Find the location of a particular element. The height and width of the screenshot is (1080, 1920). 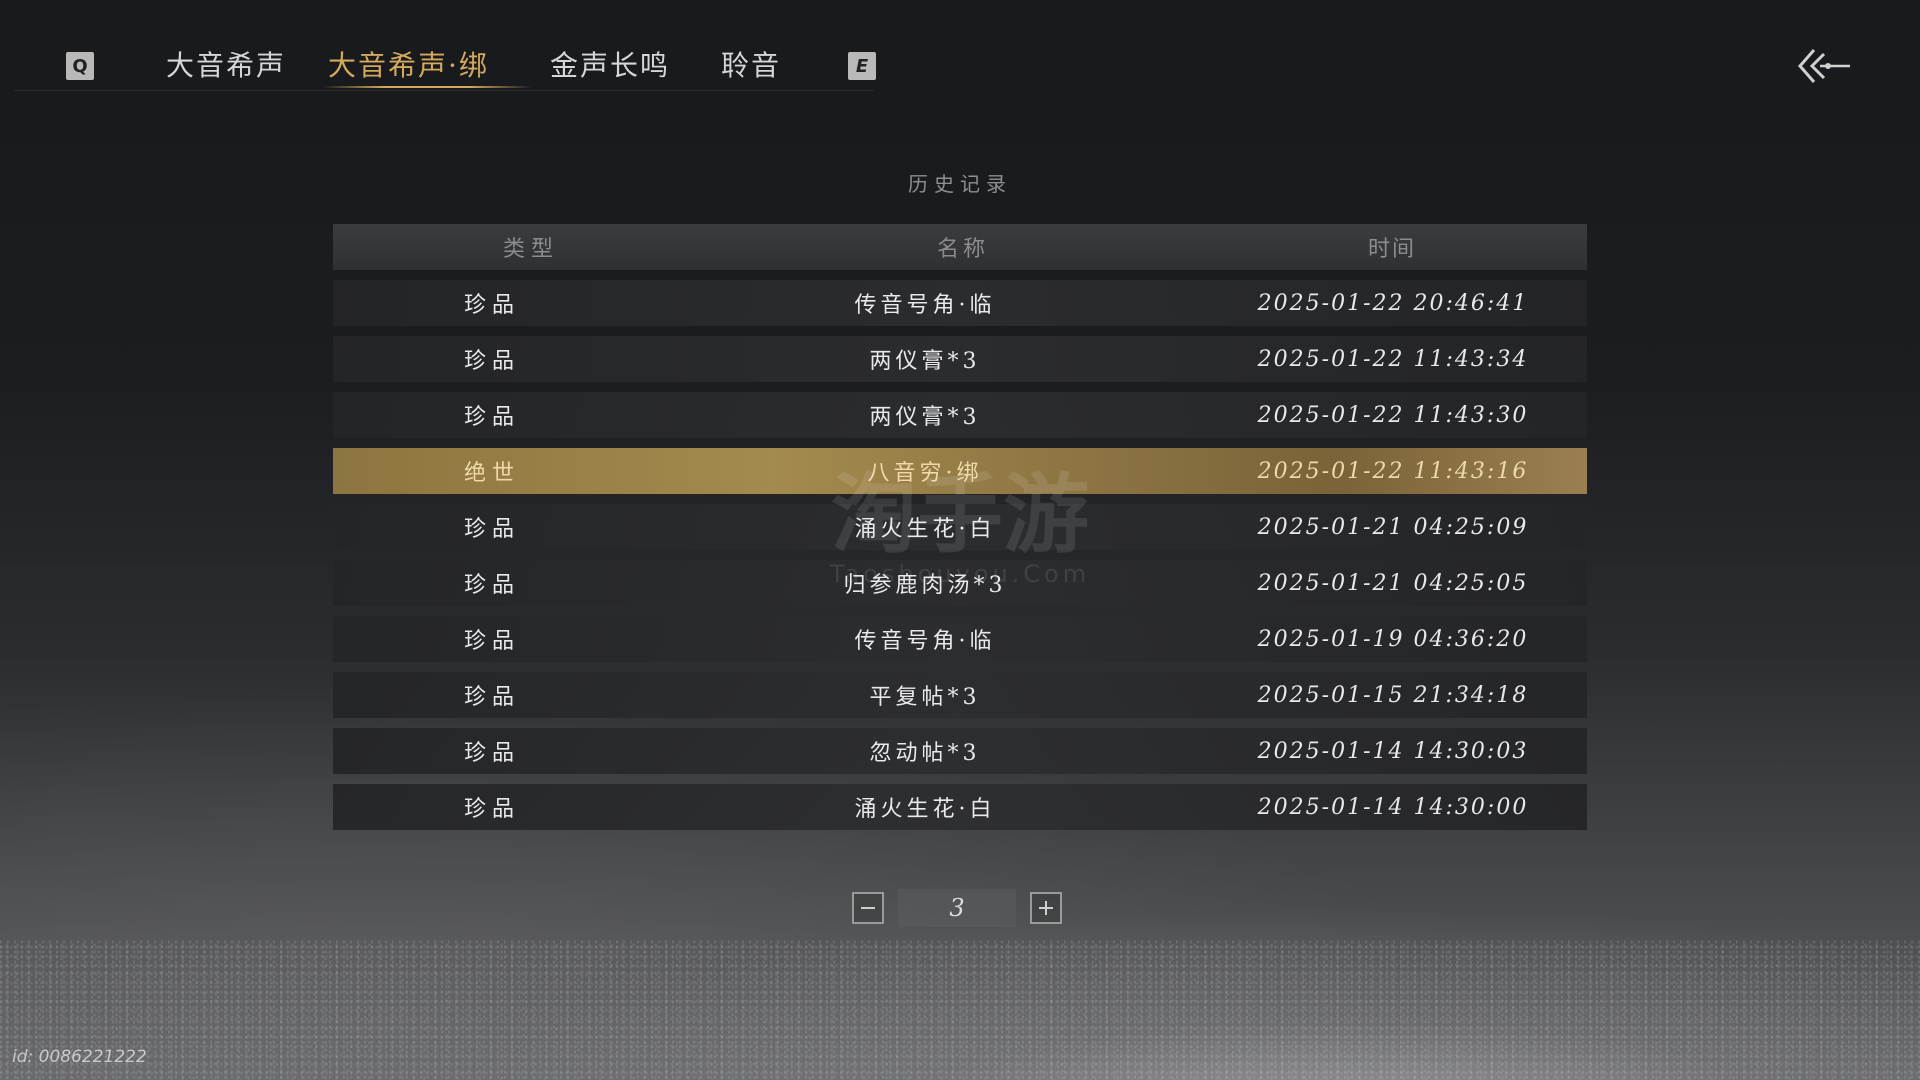

active-tab-indicator is located at coordinates (427, 87).